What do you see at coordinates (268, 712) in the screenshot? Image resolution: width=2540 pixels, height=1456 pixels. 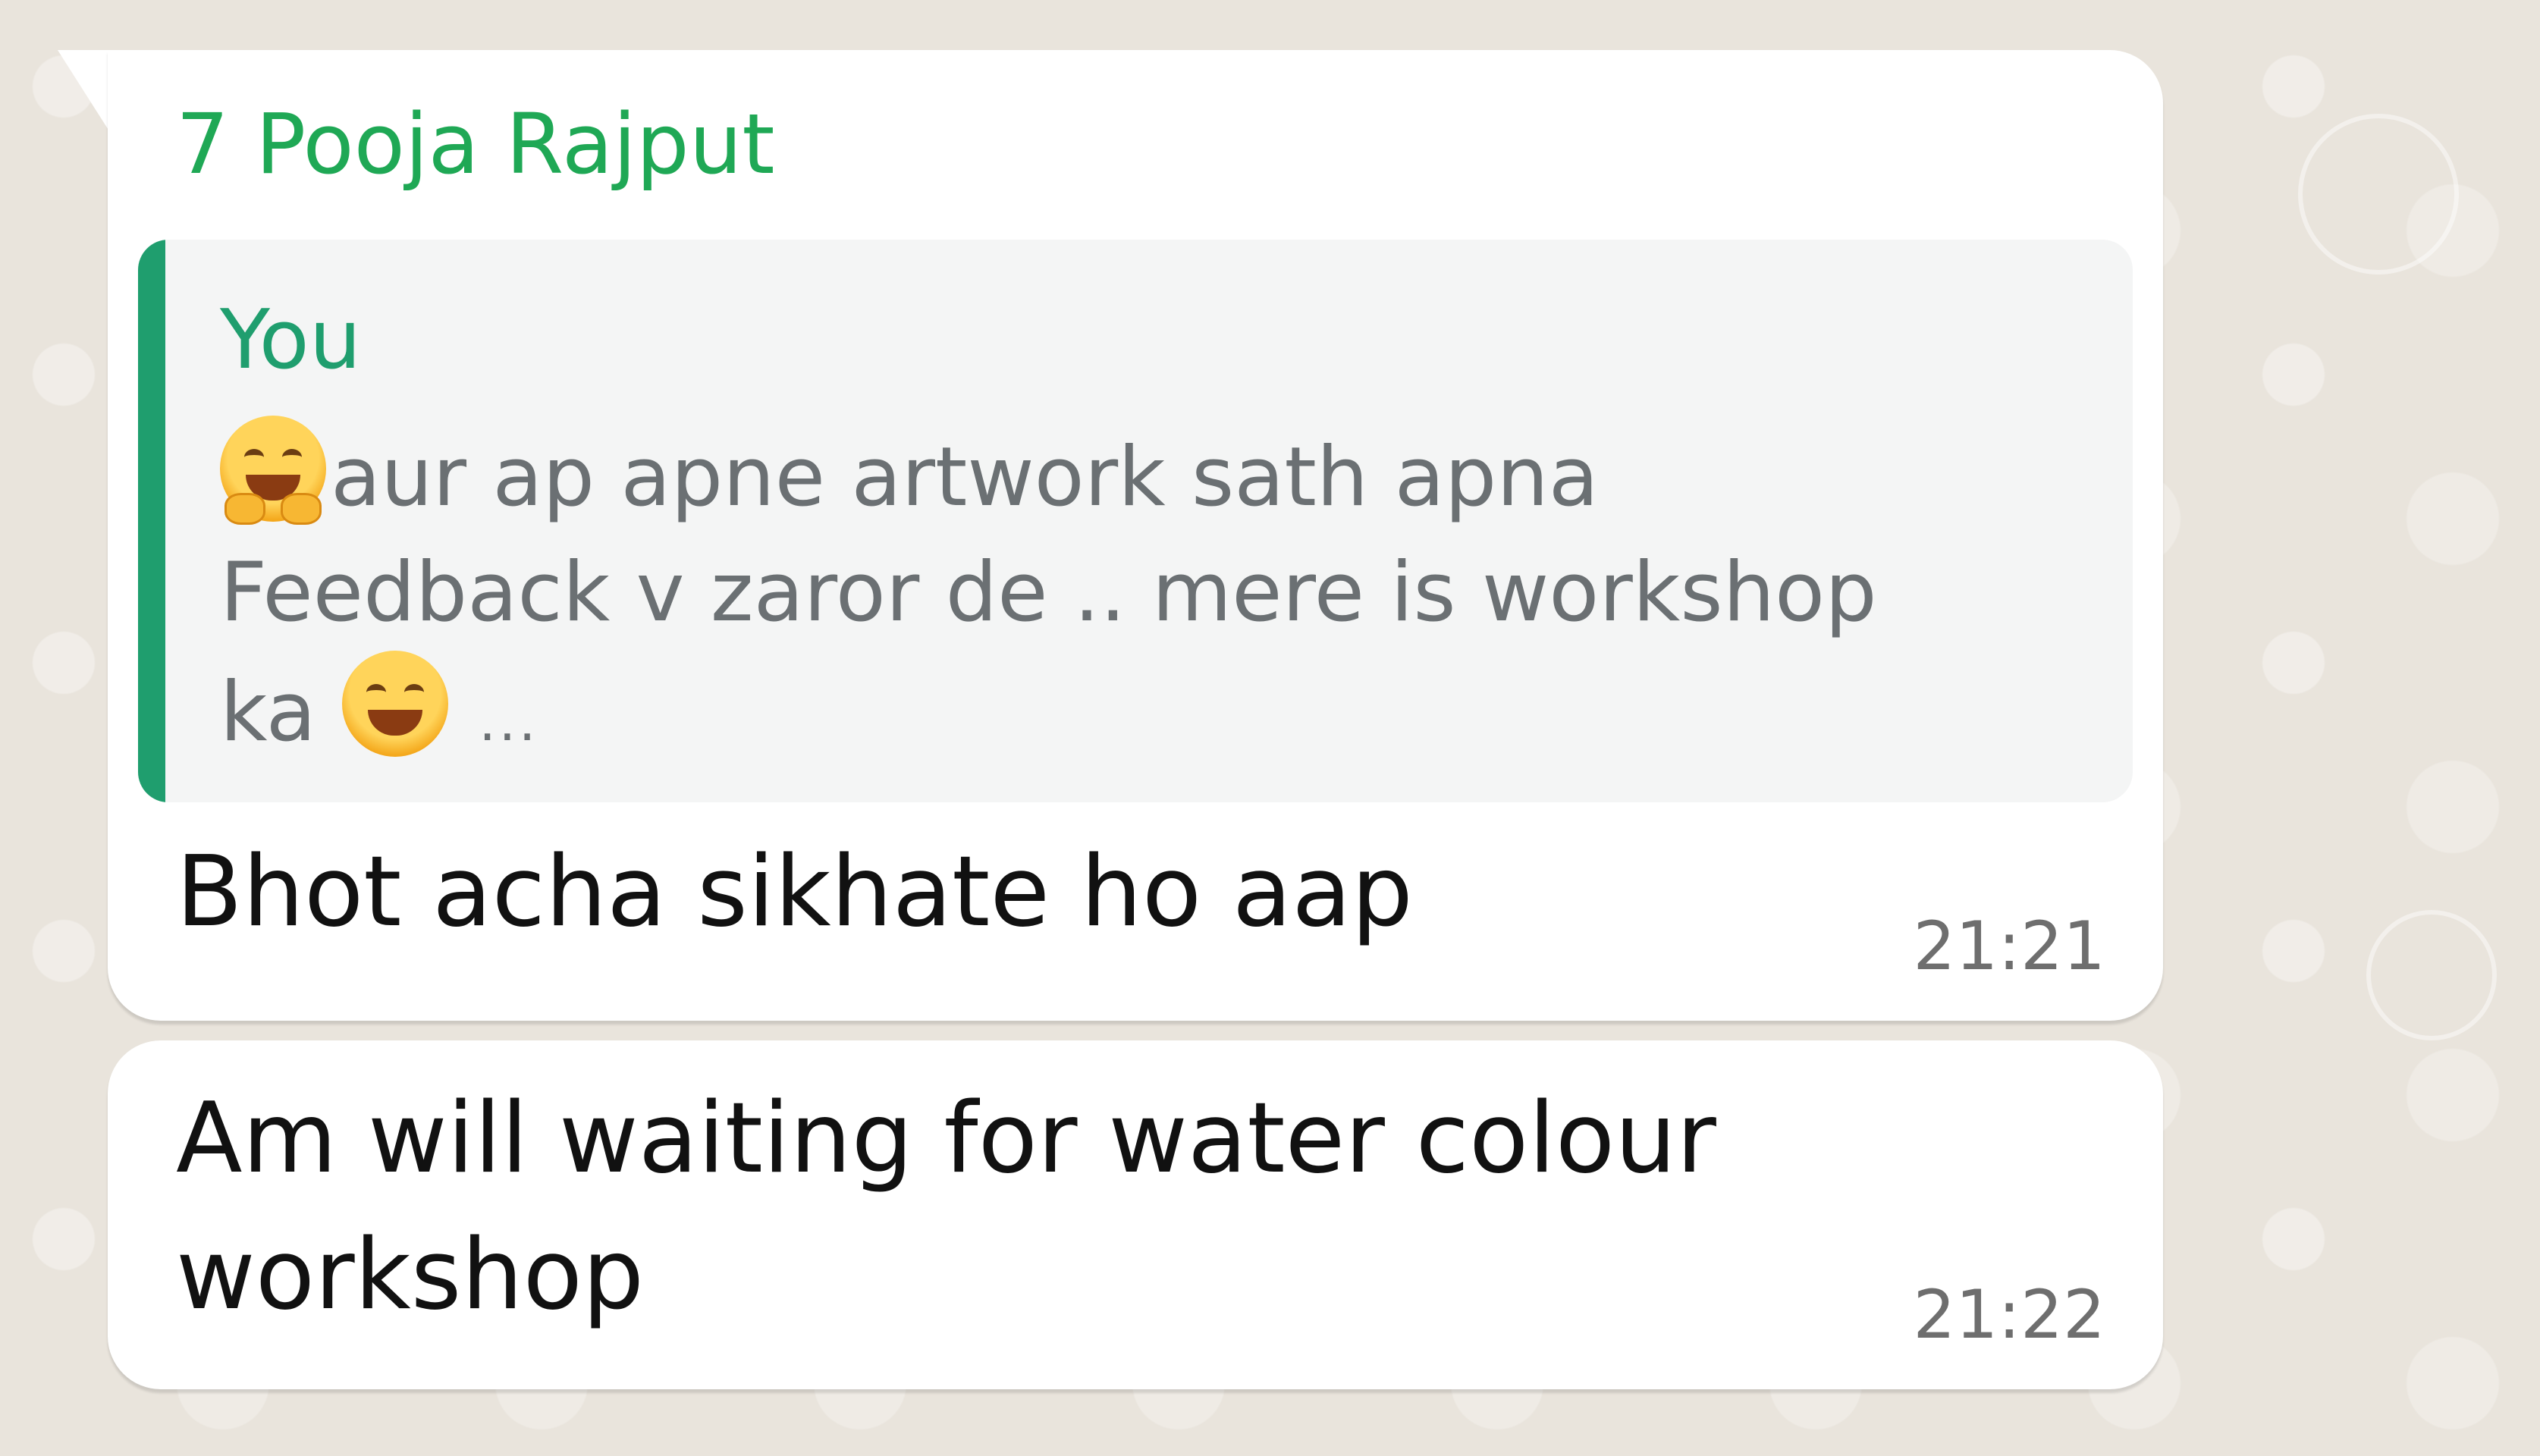 I see `quoted-line-3: ka` at bounding box center [268, 712].